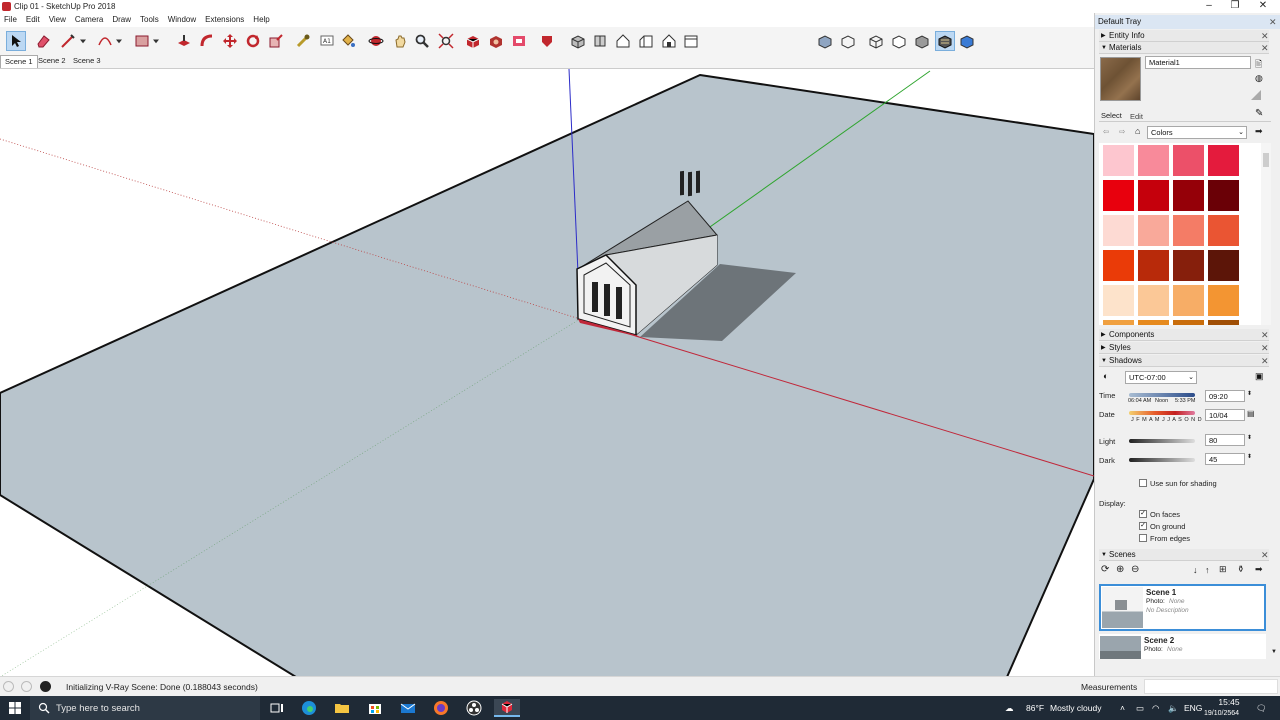 Image resolution: width=1280 pixels, height=720 pixels. What do you see at coordinates (441, 708) in the screenshot?
I see `firefox-icon` at bounding box center [441, 708].